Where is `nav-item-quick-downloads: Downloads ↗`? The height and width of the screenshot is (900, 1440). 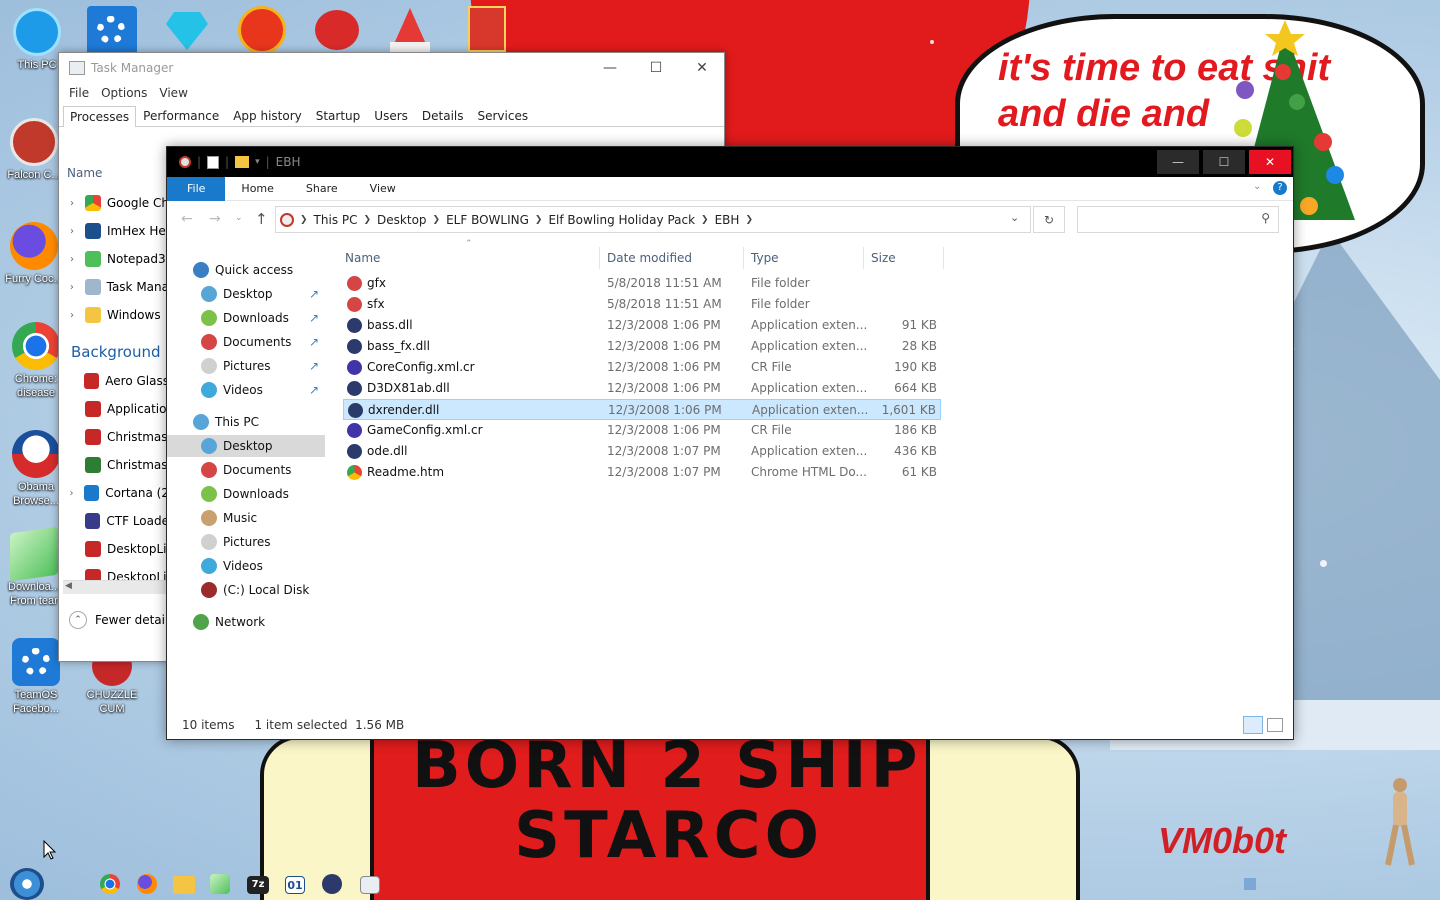
nav-item-quick-downloads: Downloads ↗ is located at coordinates (246, 318).